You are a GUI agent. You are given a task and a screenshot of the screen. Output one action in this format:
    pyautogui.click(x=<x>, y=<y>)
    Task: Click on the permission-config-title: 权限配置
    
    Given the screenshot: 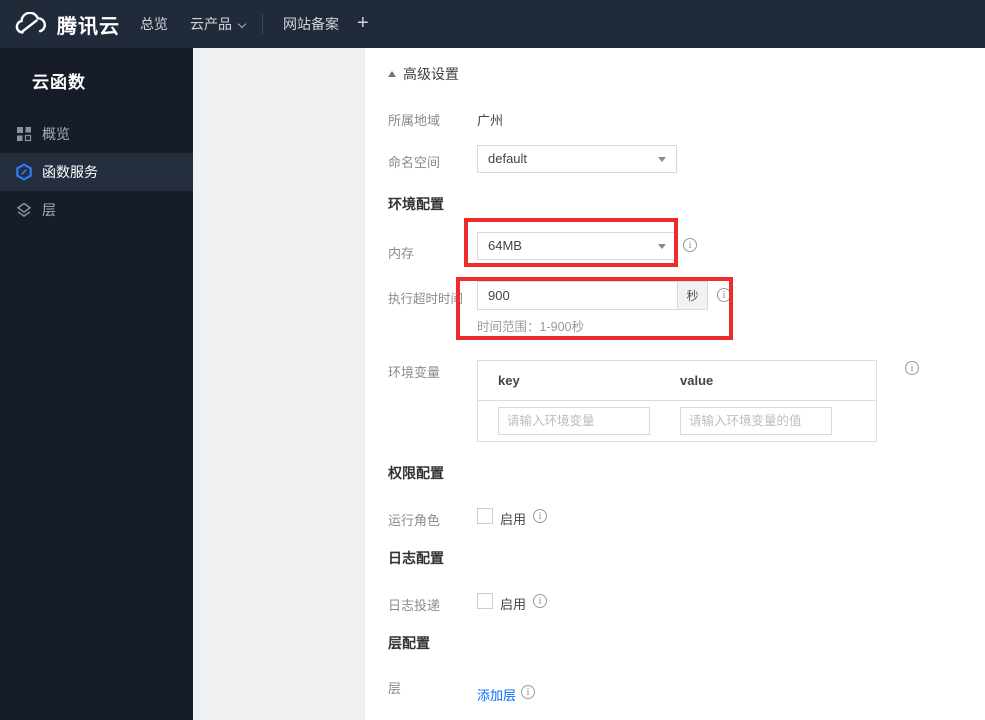 What is the action you would take?
    pyautogui.click(x=416, y=473)
    